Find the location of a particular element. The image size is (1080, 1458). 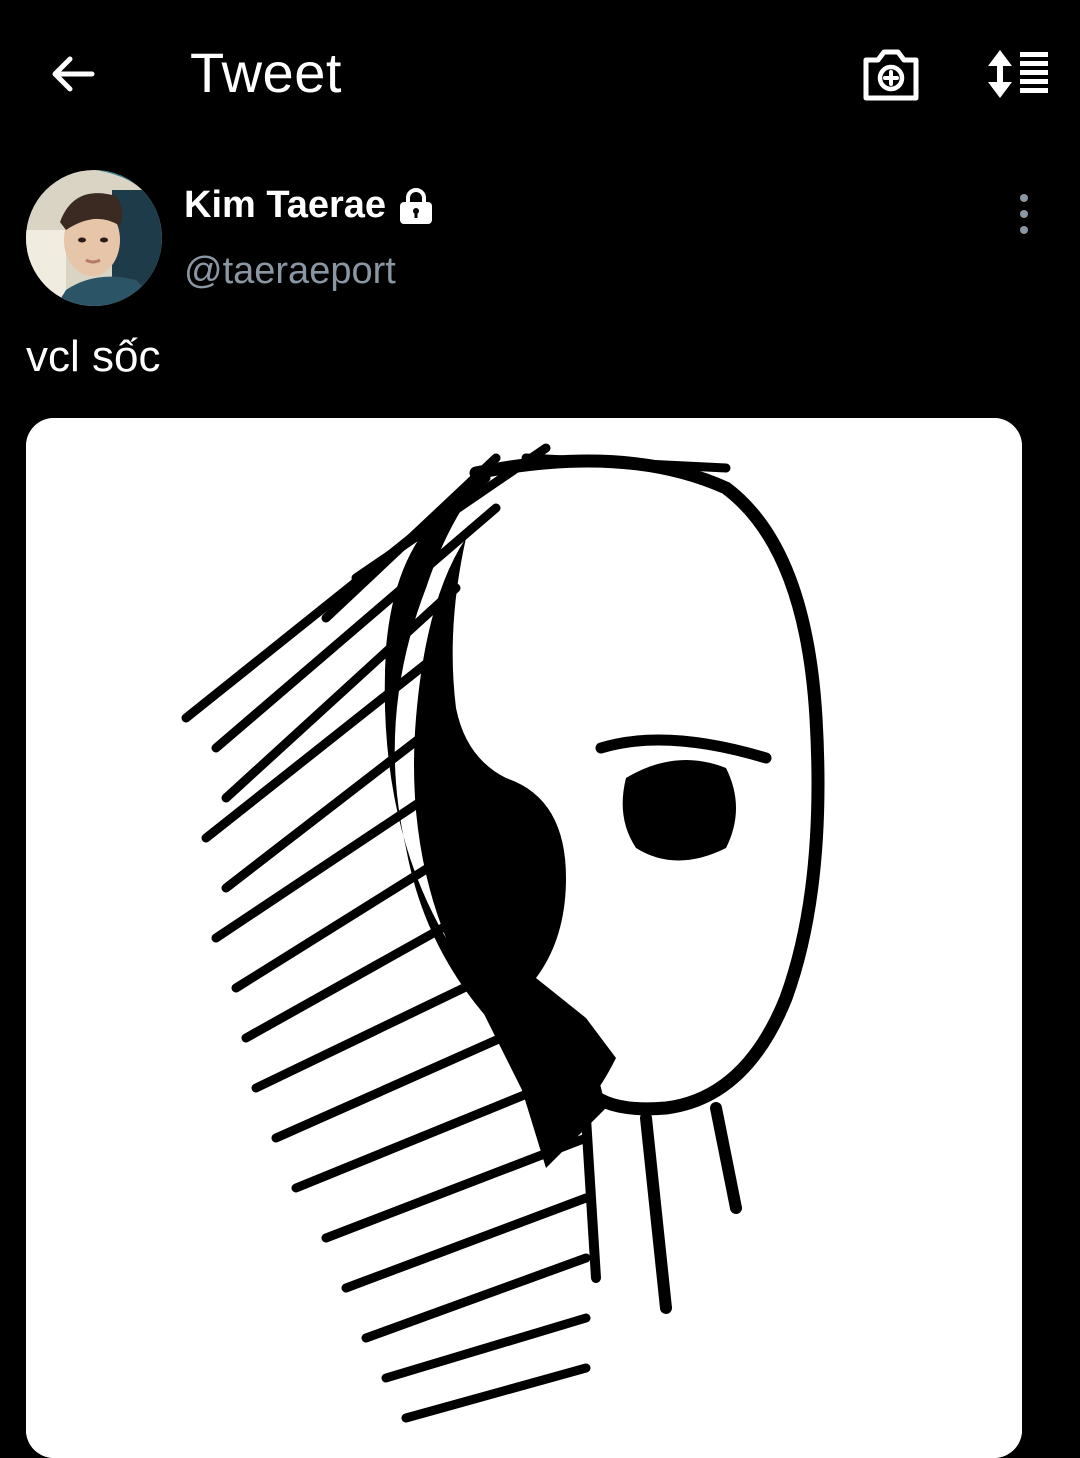

top-app-bar: Tweet is located at coordinates (540, 75).